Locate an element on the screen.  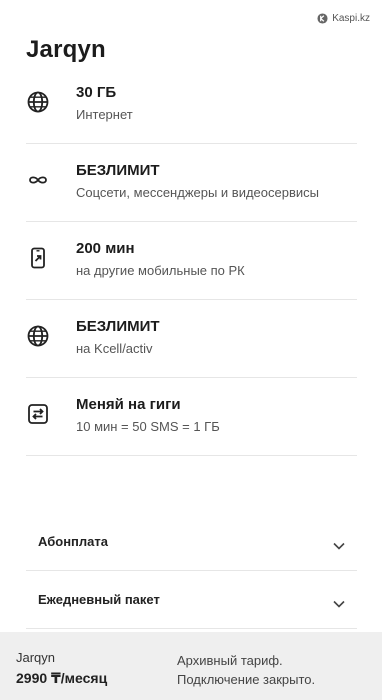
feature-sub: Интернет is located at coordinates (104, 114).